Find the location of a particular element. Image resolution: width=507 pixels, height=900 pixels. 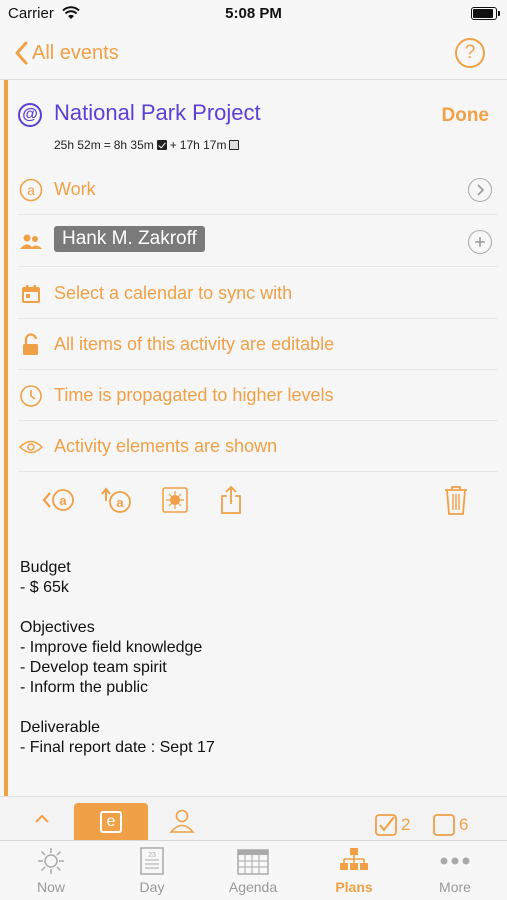

note-line: - $ 65k is located at coordinates (44, 587).